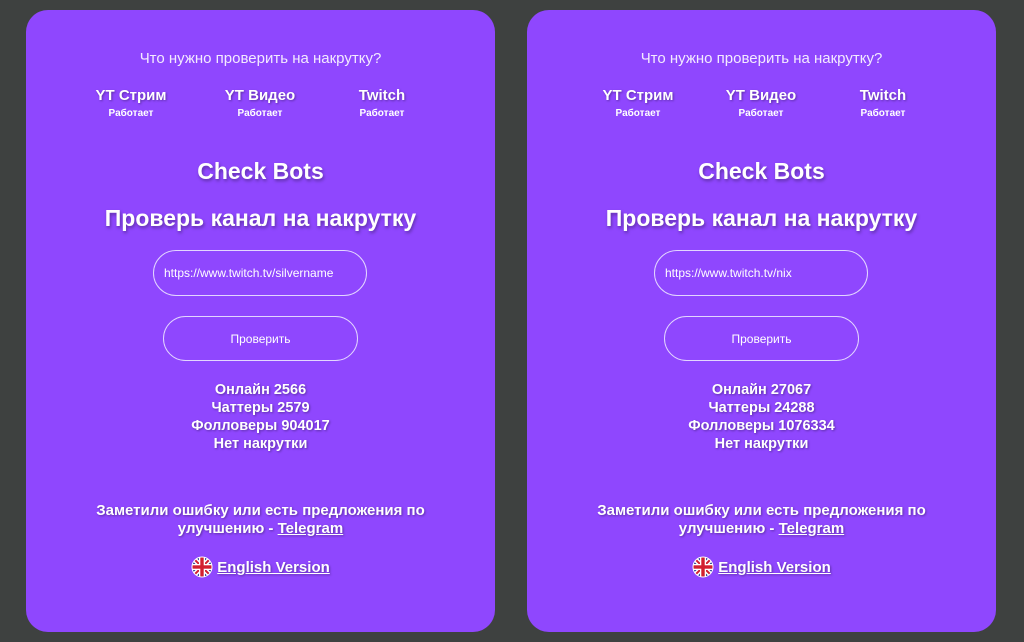 The image size is (1024, 642). I want to click on chatters-count: Чаттеры 24288, so click(761, 408).